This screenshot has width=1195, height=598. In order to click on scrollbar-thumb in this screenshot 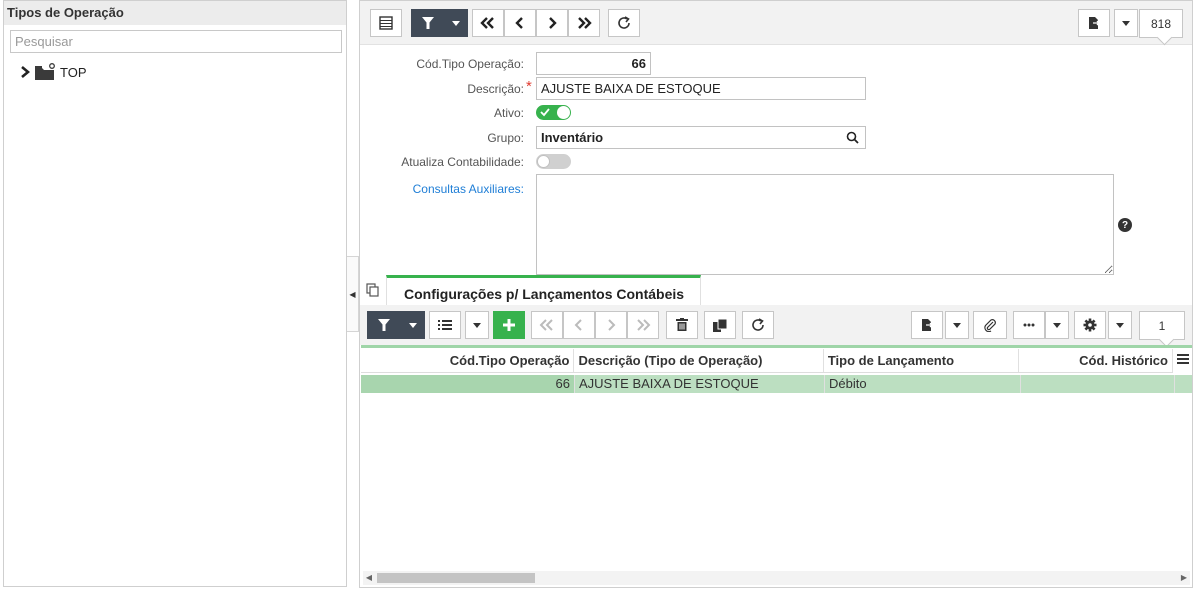, I will do `click(456, 578)`.